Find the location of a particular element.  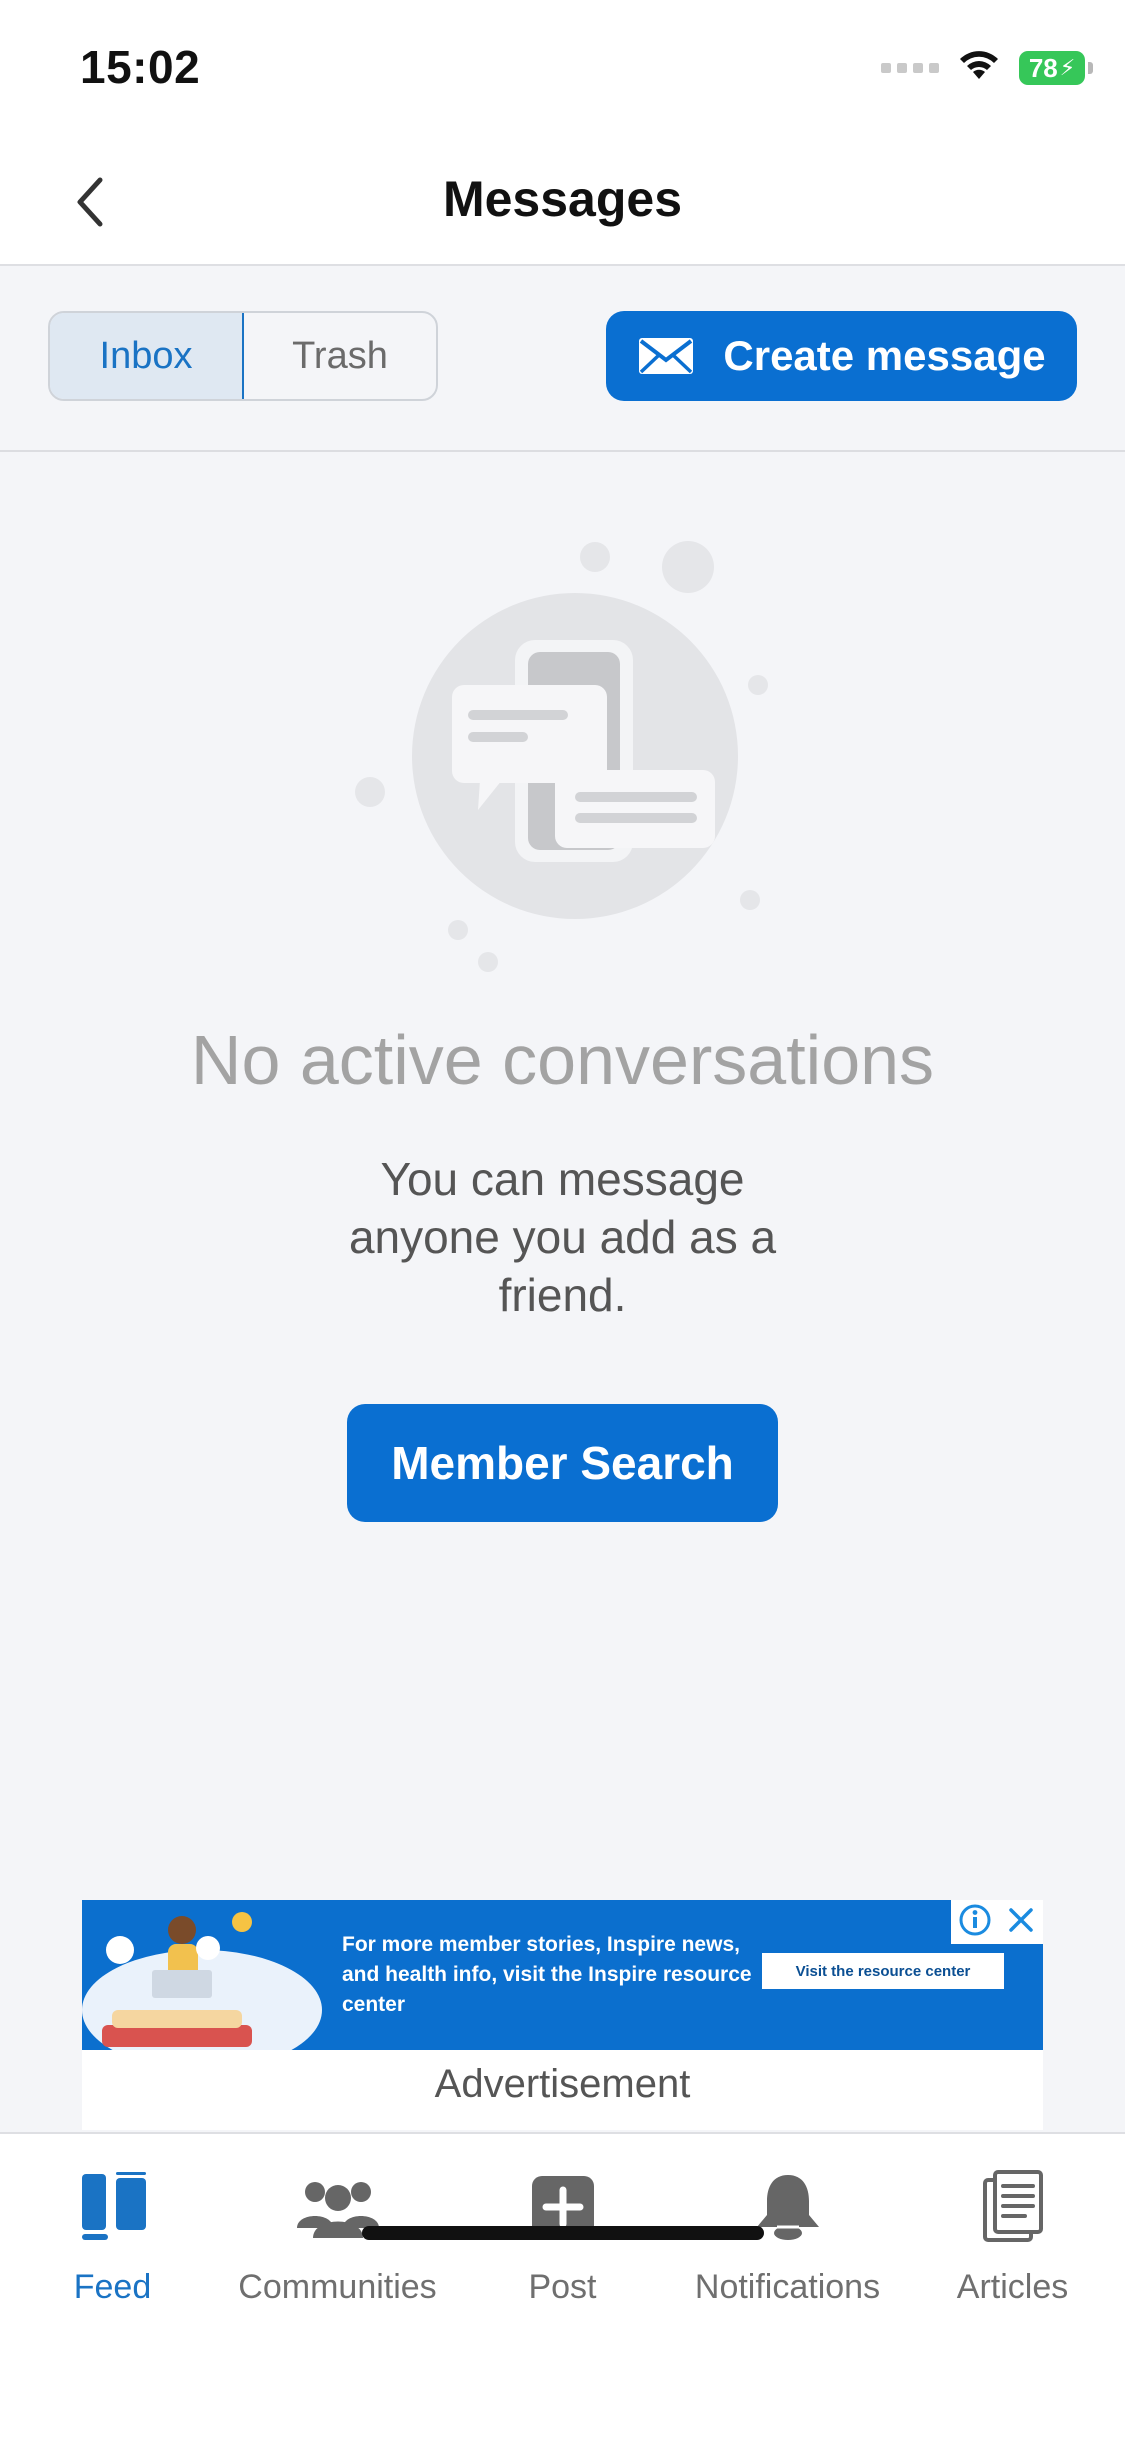

wifi-icon is located at coordinates (979, 68).